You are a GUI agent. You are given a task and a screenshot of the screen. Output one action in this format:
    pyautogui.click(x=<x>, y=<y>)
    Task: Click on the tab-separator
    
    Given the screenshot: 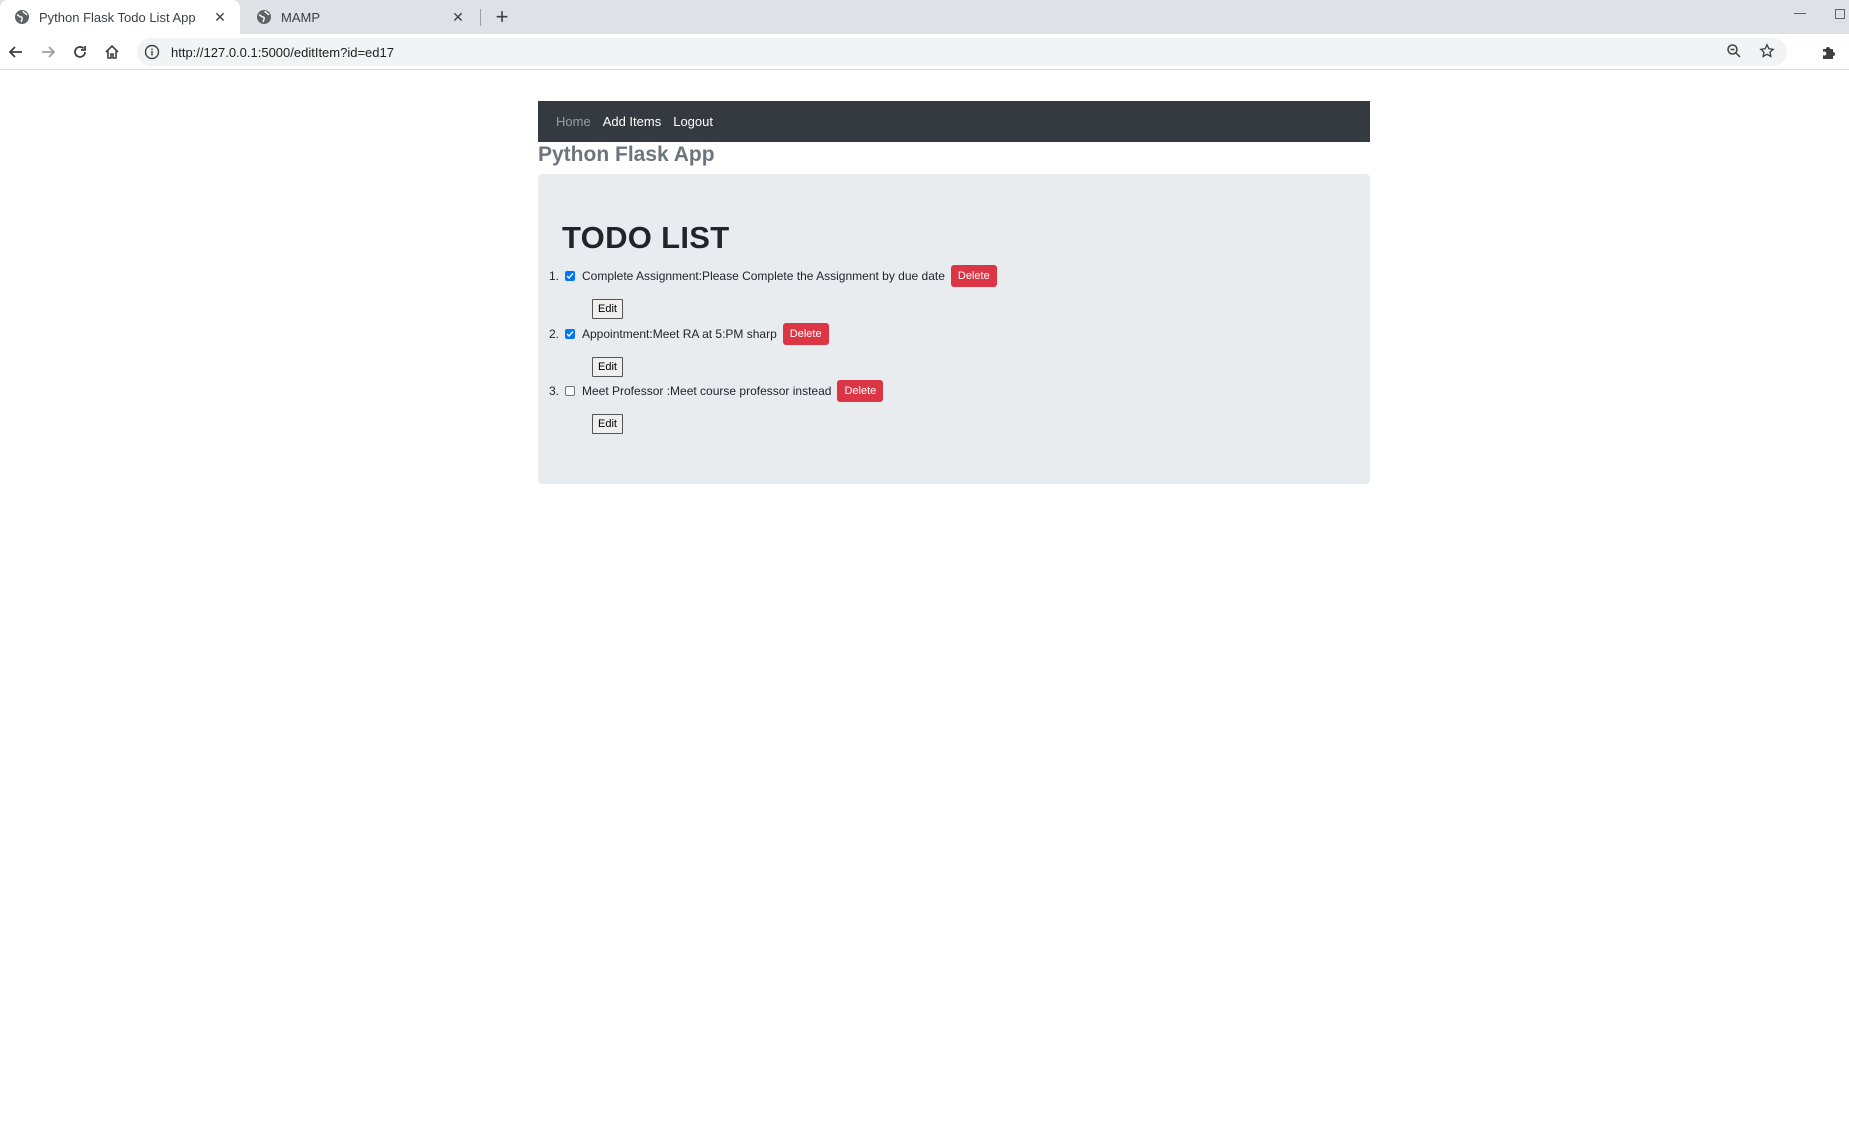 What is the action you would take?
    pyautogui.click(x=480, y=17)
    